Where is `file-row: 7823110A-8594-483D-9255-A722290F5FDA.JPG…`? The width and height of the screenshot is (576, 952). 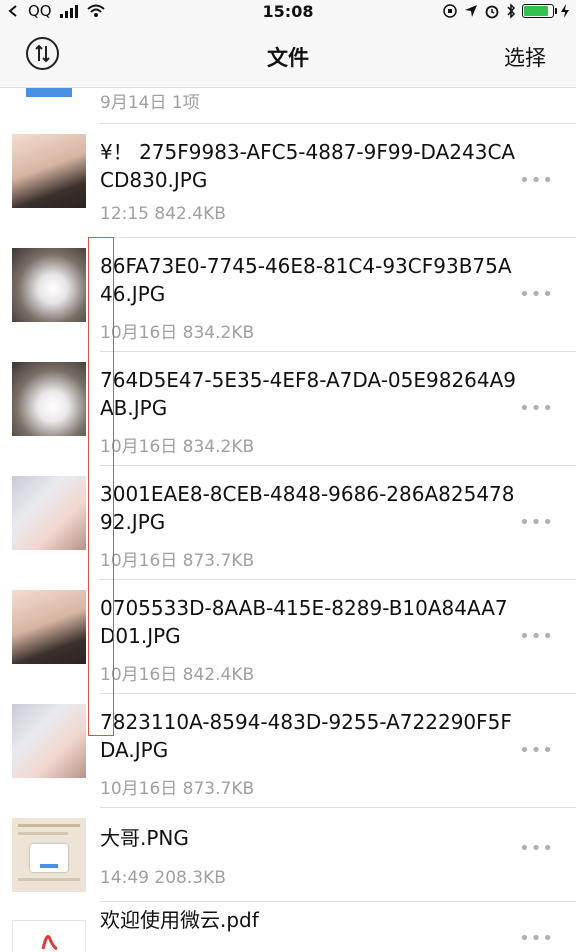
file-row: 7823110A-8594-483D-9255-A722290F5FDA.JPG… is located at coordinates (288, 751).